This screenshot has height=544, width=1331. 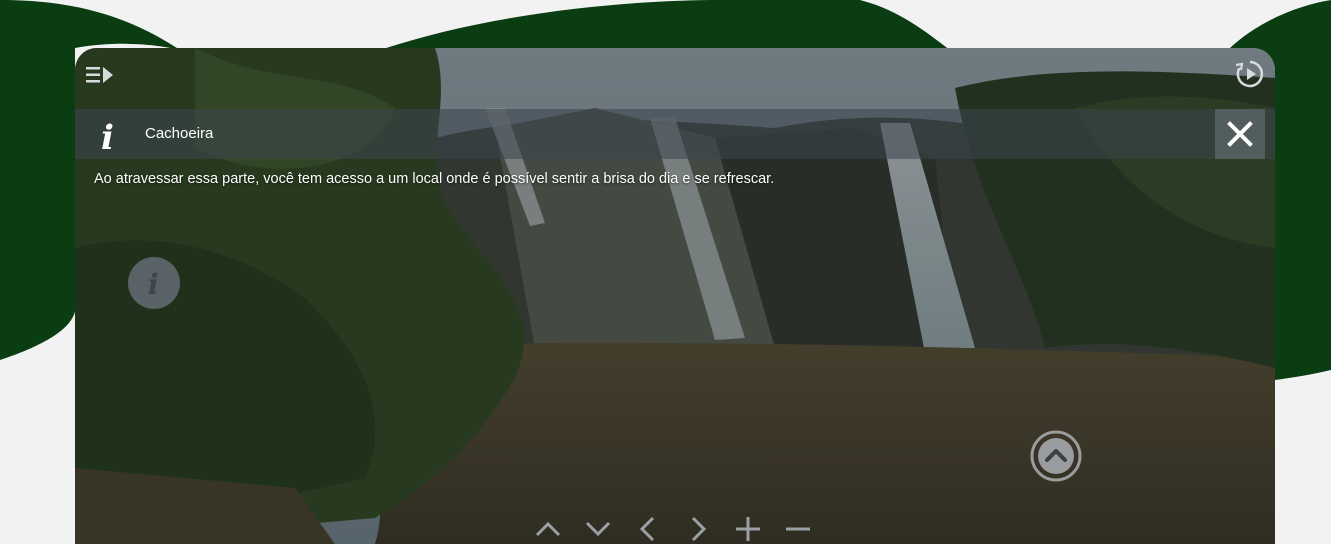 I want to click on chevron-right-icon, so click(x=699, y=529).